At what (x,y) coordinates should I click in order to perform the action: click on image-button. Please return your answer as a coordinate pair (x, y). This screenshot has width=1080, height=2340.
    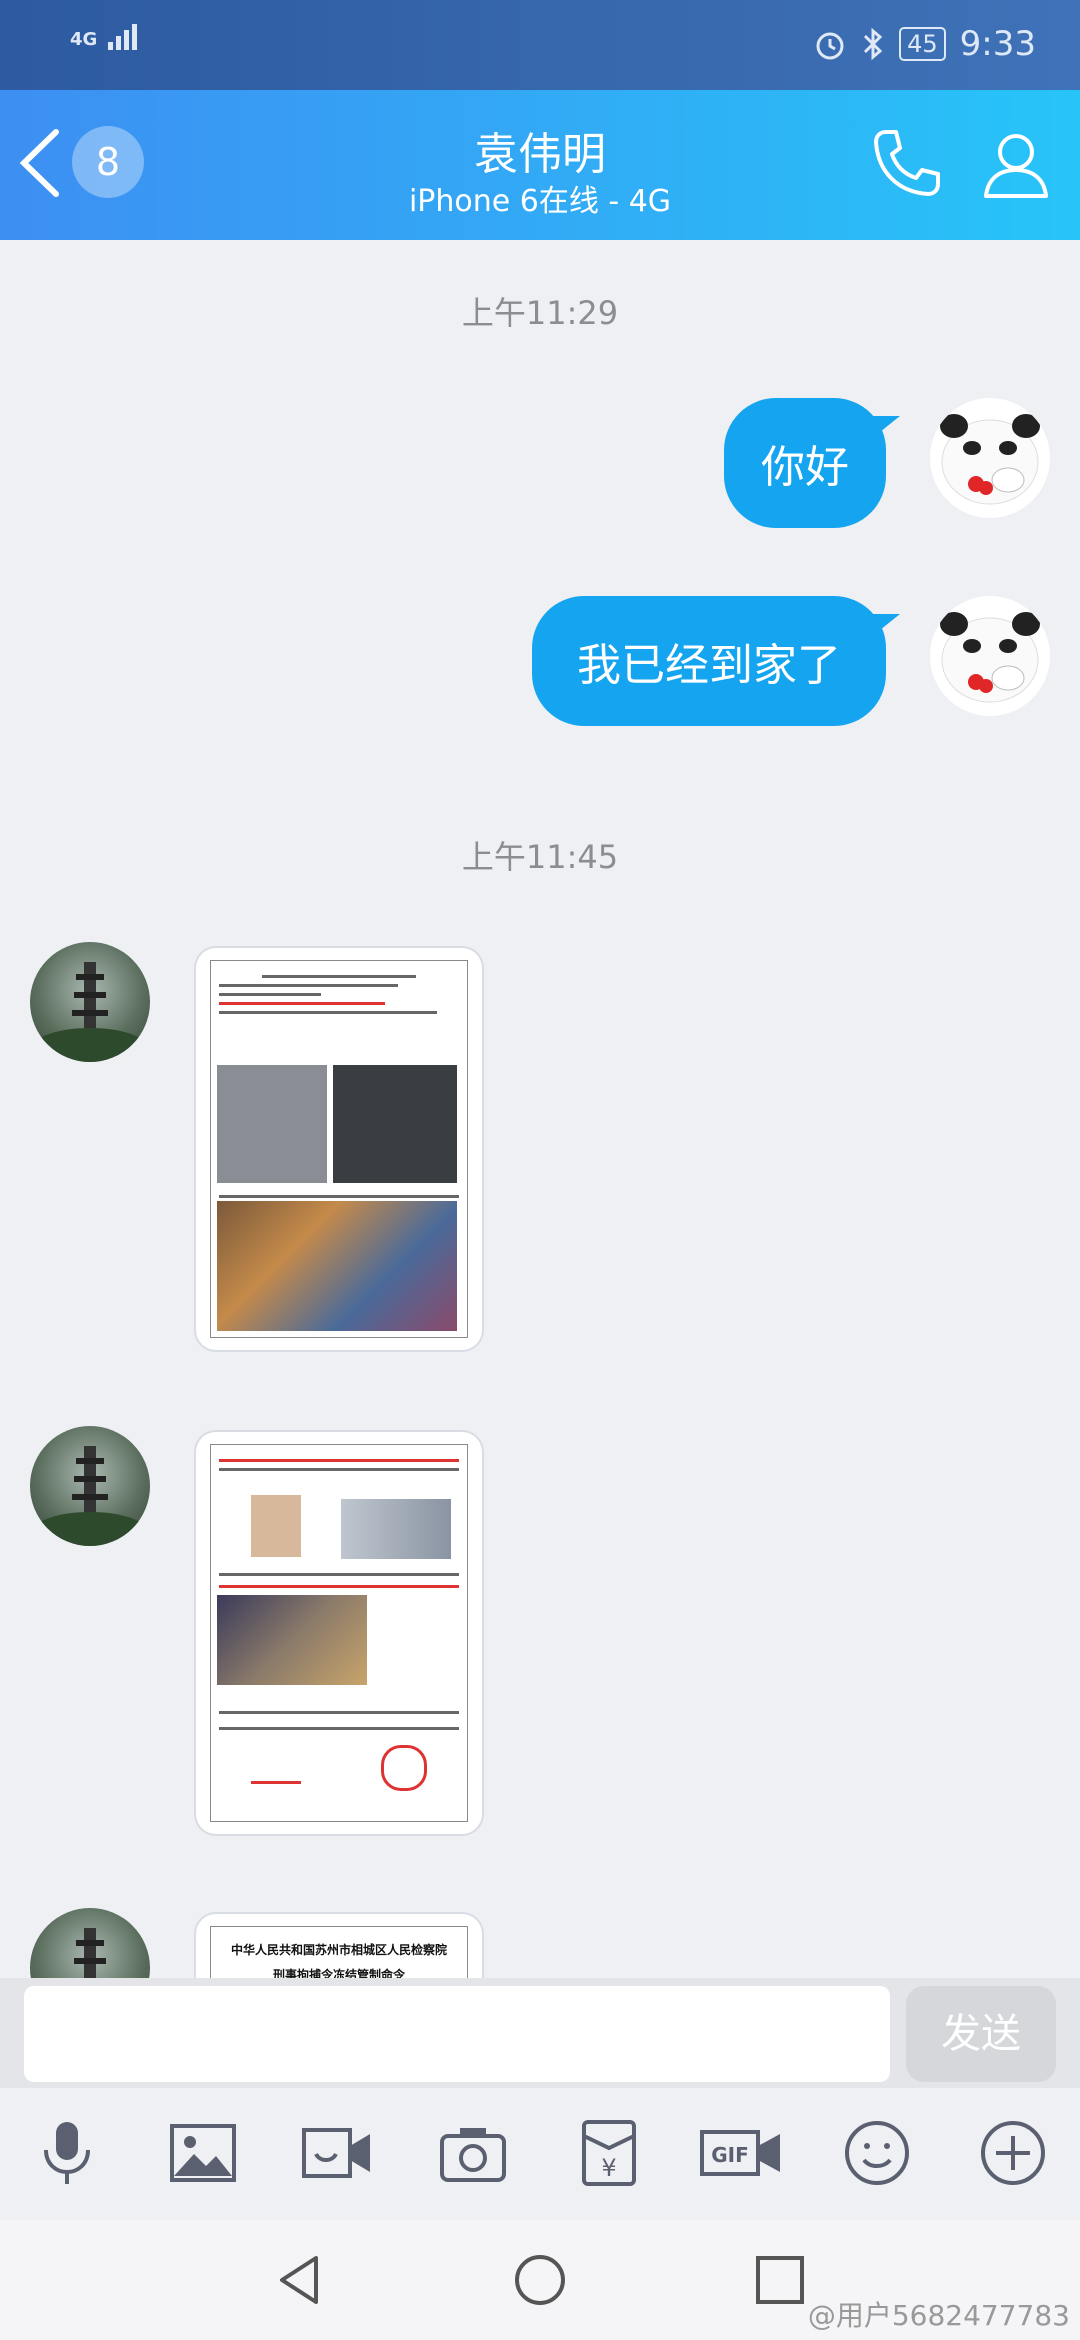
    Looking at the image, I should click on (203, 2153).